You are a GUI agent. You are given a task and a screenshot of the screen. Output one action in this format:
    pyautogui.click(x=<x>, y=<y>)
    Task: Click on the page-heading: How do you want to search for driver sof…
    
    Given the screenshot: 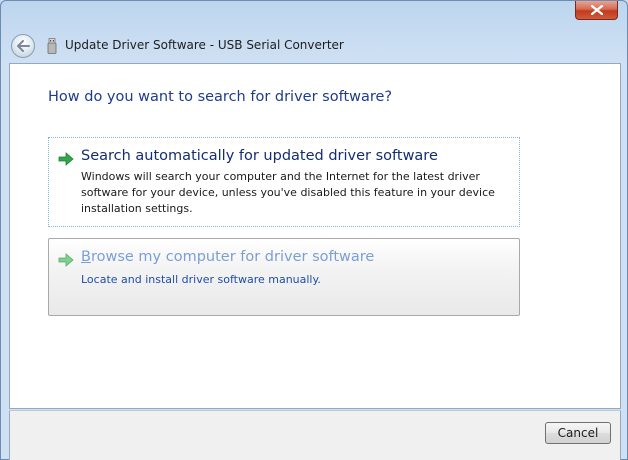 What is the action you would take?
    pyautogui.click(x=220, y=97)
    